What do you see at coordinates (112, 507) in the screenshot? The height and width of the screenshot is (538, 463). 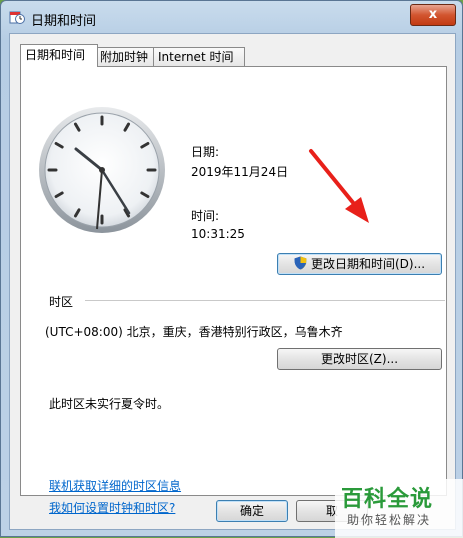 I see `how-to-set-clock-link: 我如何设置时钟和时区?` at bounding box center [112, 507].